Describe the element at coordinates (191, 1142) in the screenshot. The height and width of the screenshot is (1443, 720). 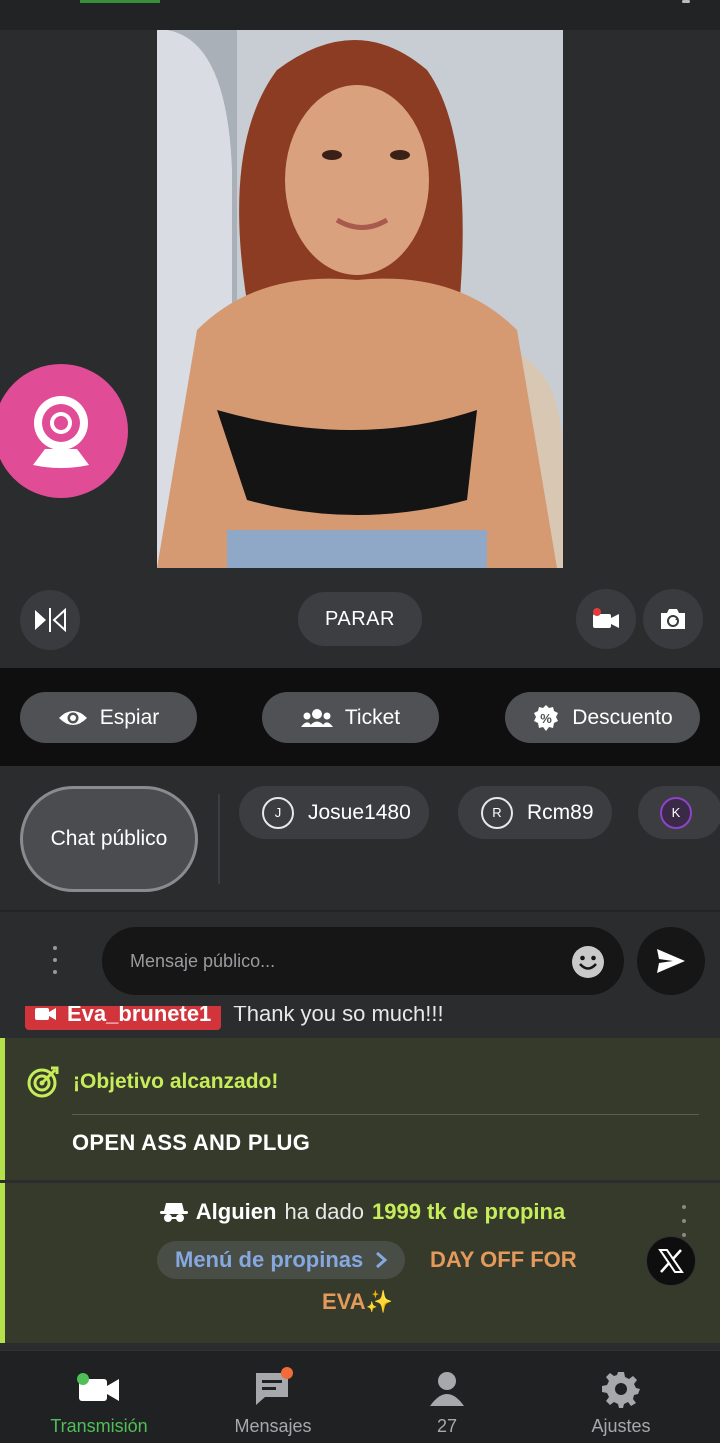
I see `goal-text: OPEN ASS AND PLUG` at that location.